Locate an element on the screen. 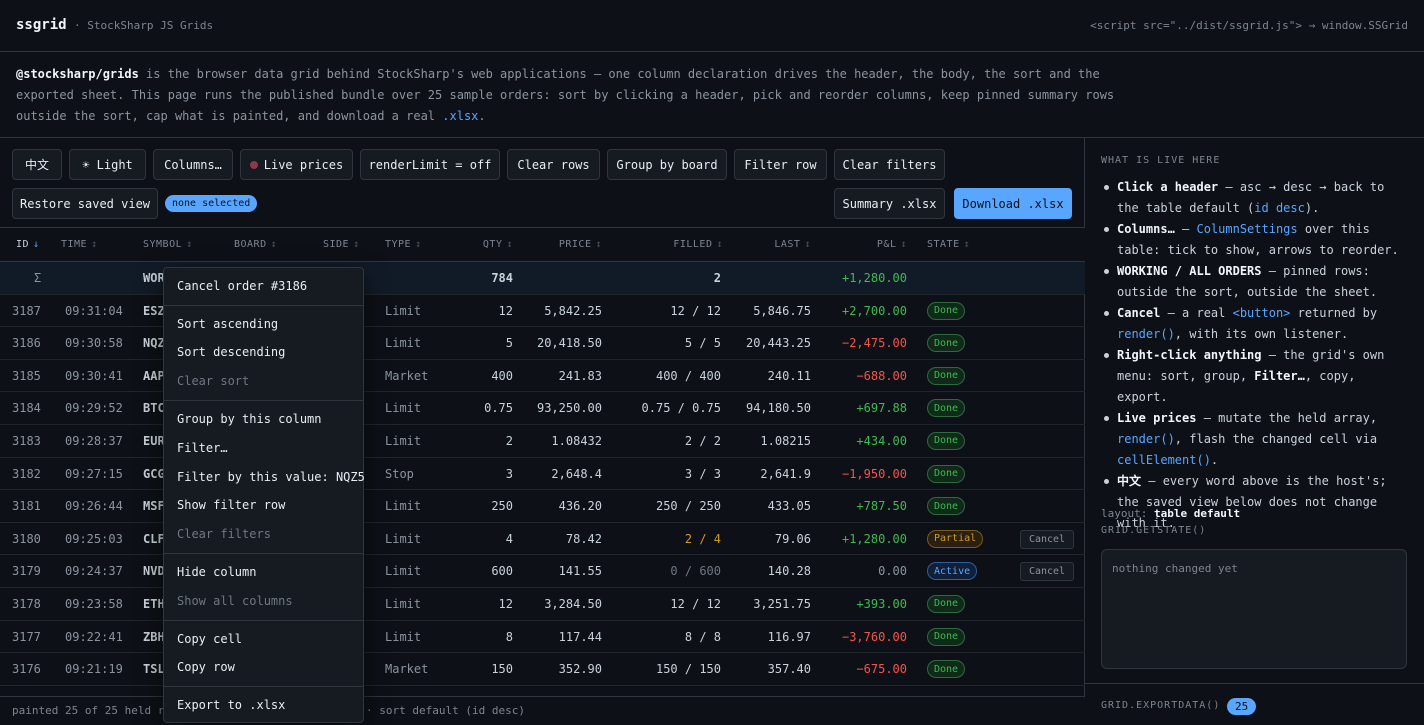  clear-filters-button: Clear filters is located at coordinates (889, 164).